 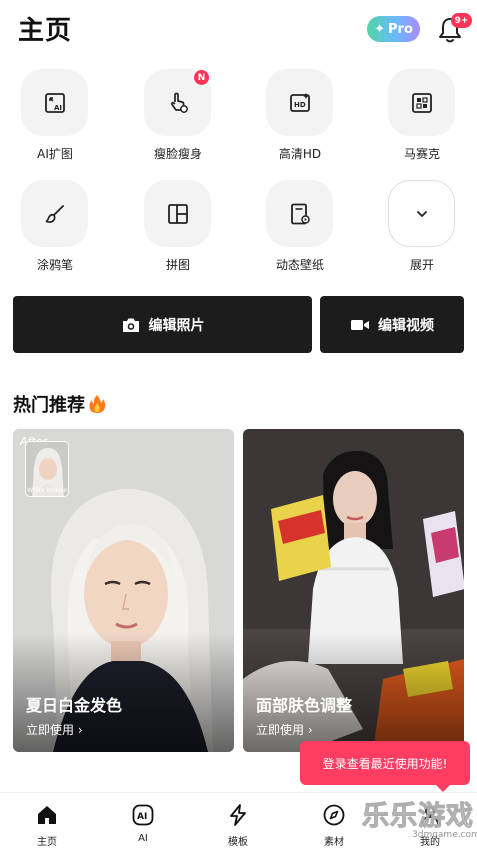 I want to click on new-badge: N, so click(x=201, y=77).